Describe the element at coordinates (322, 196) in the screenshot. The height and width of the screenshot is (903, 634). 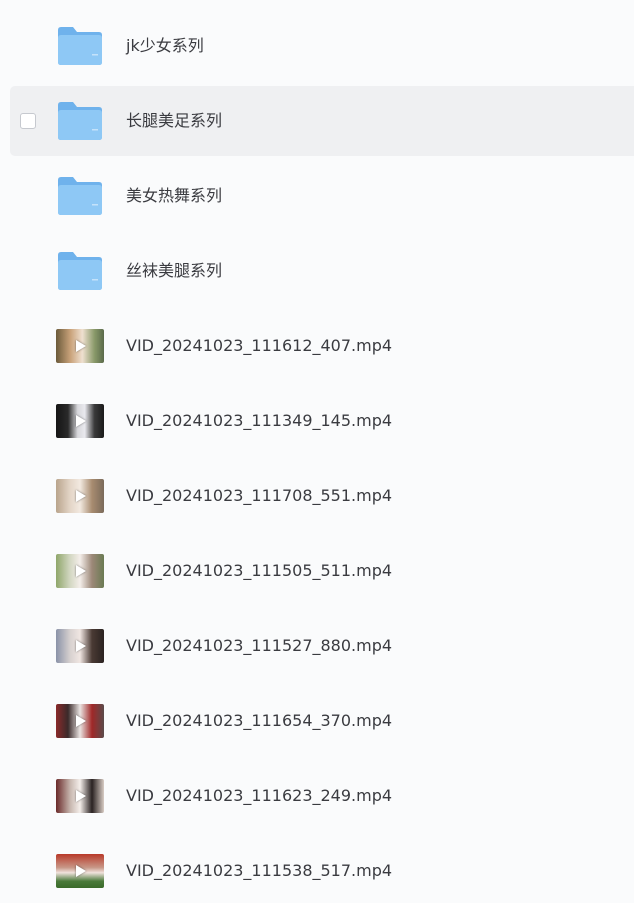
I see `file-row-folder: 美女热舞系列` at that location.